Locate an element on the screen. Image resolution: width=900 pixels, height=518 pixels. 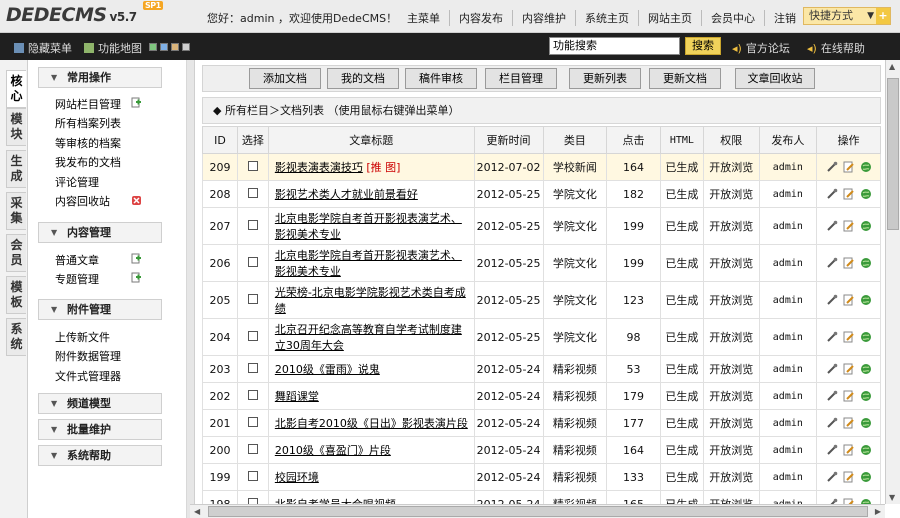
sidebar-item-category-manage: 网站栏目管理 is located at coordinates (88, 104).